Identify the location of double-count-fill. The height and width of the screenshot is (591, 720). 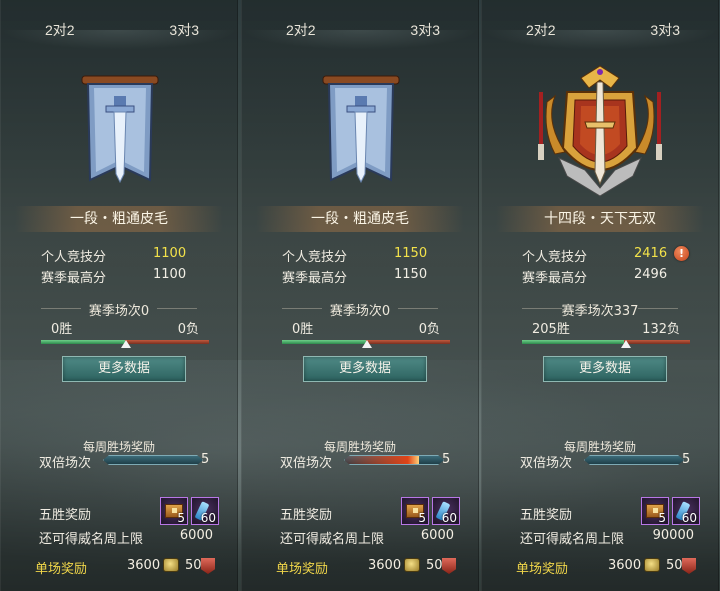
(382, 460).